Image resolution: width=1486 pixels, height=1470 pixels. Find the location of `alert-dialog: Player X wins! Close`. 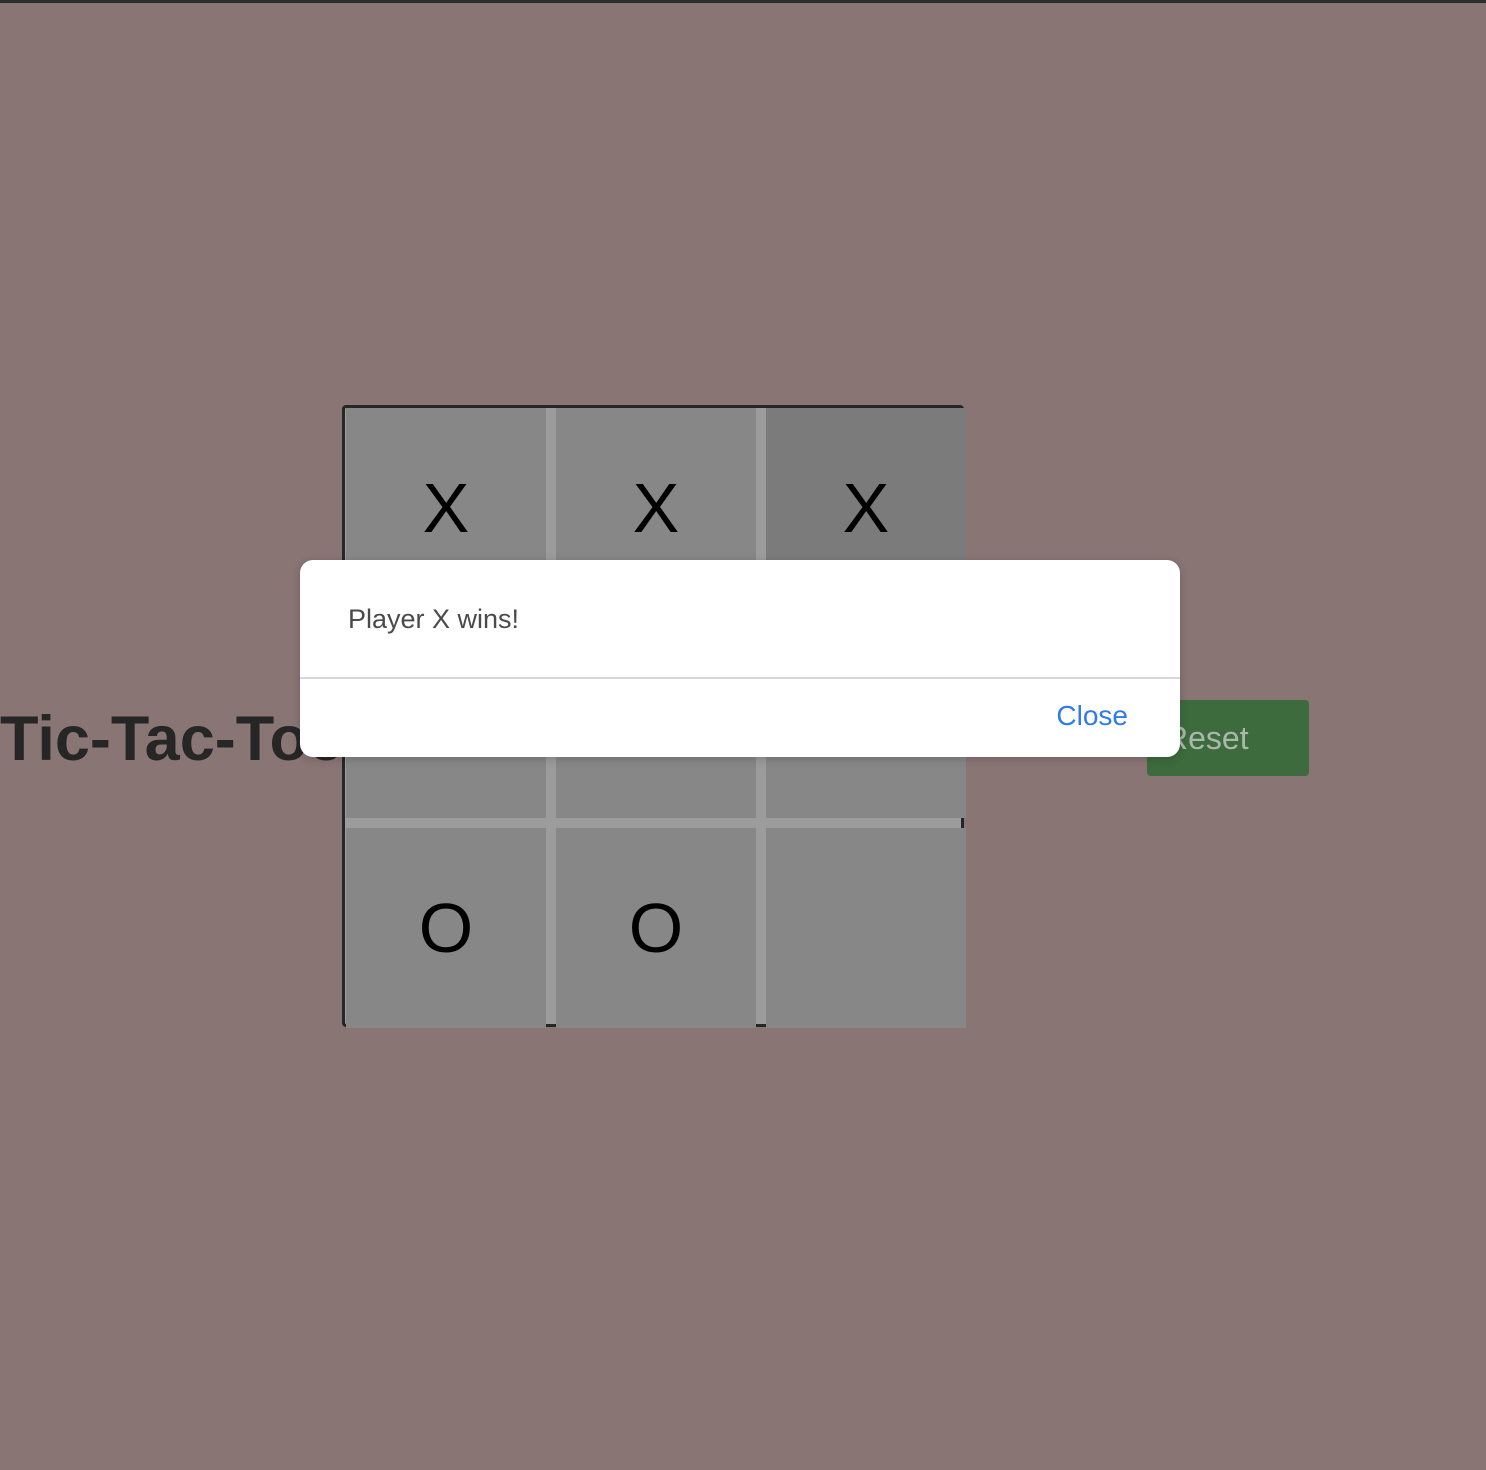

alert-dialog: Player X wins! Close is located at coordinates (740, 658).